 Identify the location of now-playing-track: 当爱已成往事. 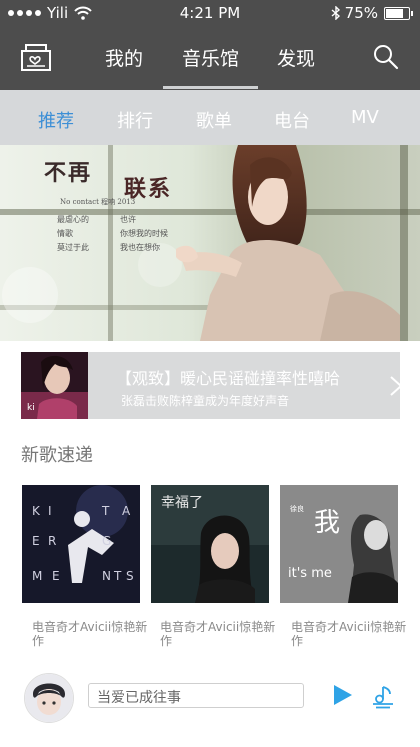
(196, 695).